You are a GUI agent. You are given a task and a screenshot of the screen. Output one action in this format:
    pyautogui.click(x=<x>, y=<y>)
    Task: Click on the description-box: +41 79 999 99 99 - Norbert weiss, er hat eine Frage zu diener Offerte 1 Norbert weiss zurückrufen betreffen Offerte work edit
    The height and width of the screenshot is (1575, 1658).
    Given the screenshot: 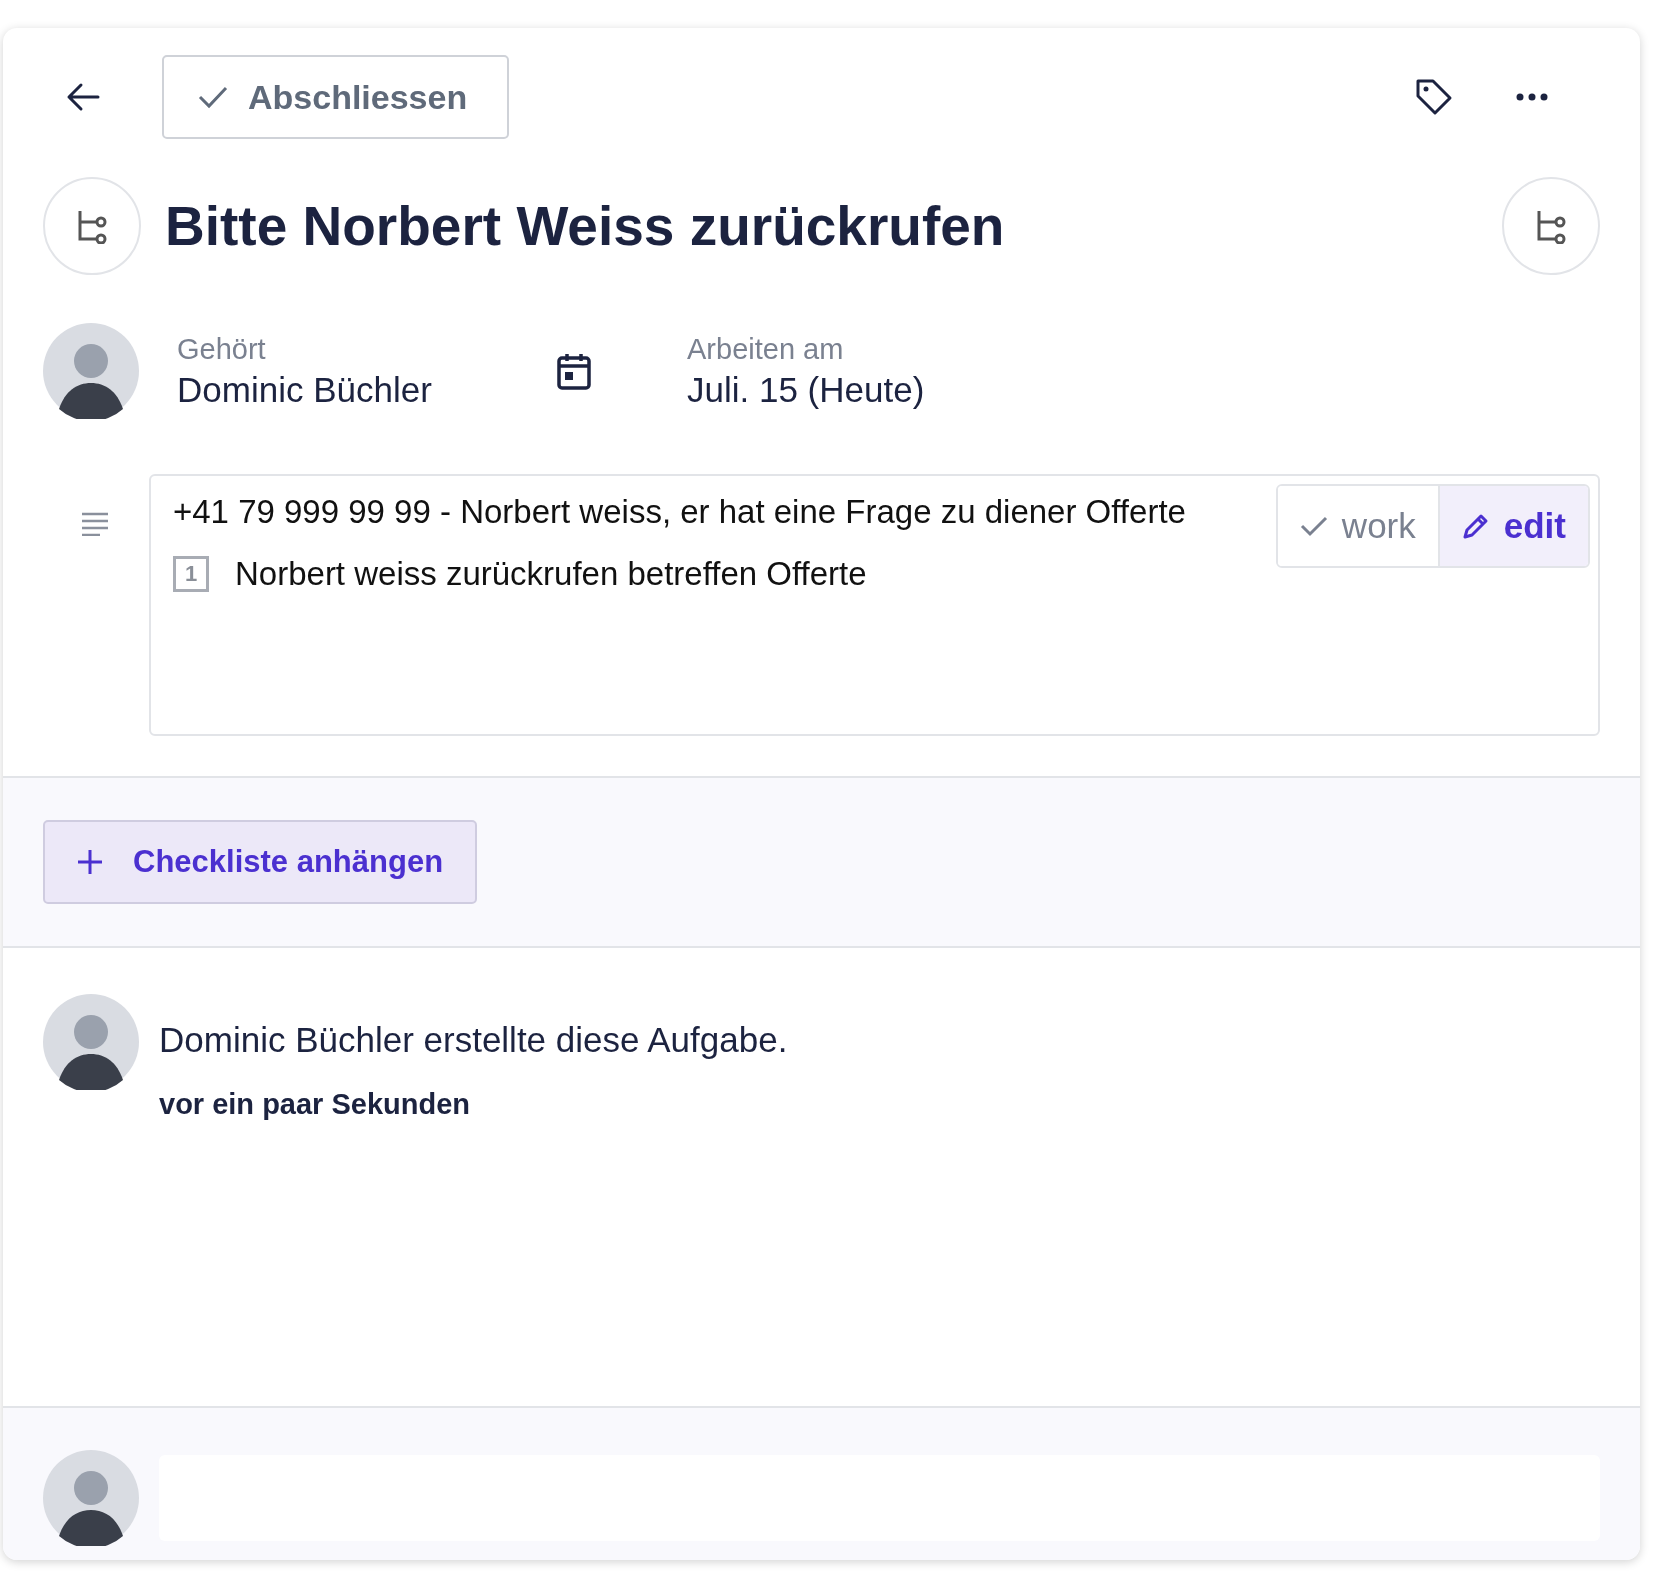 What is the action you would take?
    pyautogui.click(x=874, y=605)
    